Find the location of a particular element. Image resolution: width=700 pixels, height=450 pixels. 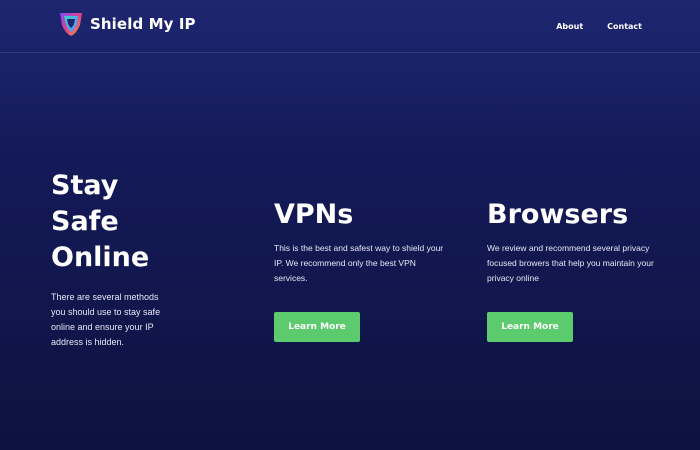

brand-logo: Shield My IP is located at coordinates (127, 24).